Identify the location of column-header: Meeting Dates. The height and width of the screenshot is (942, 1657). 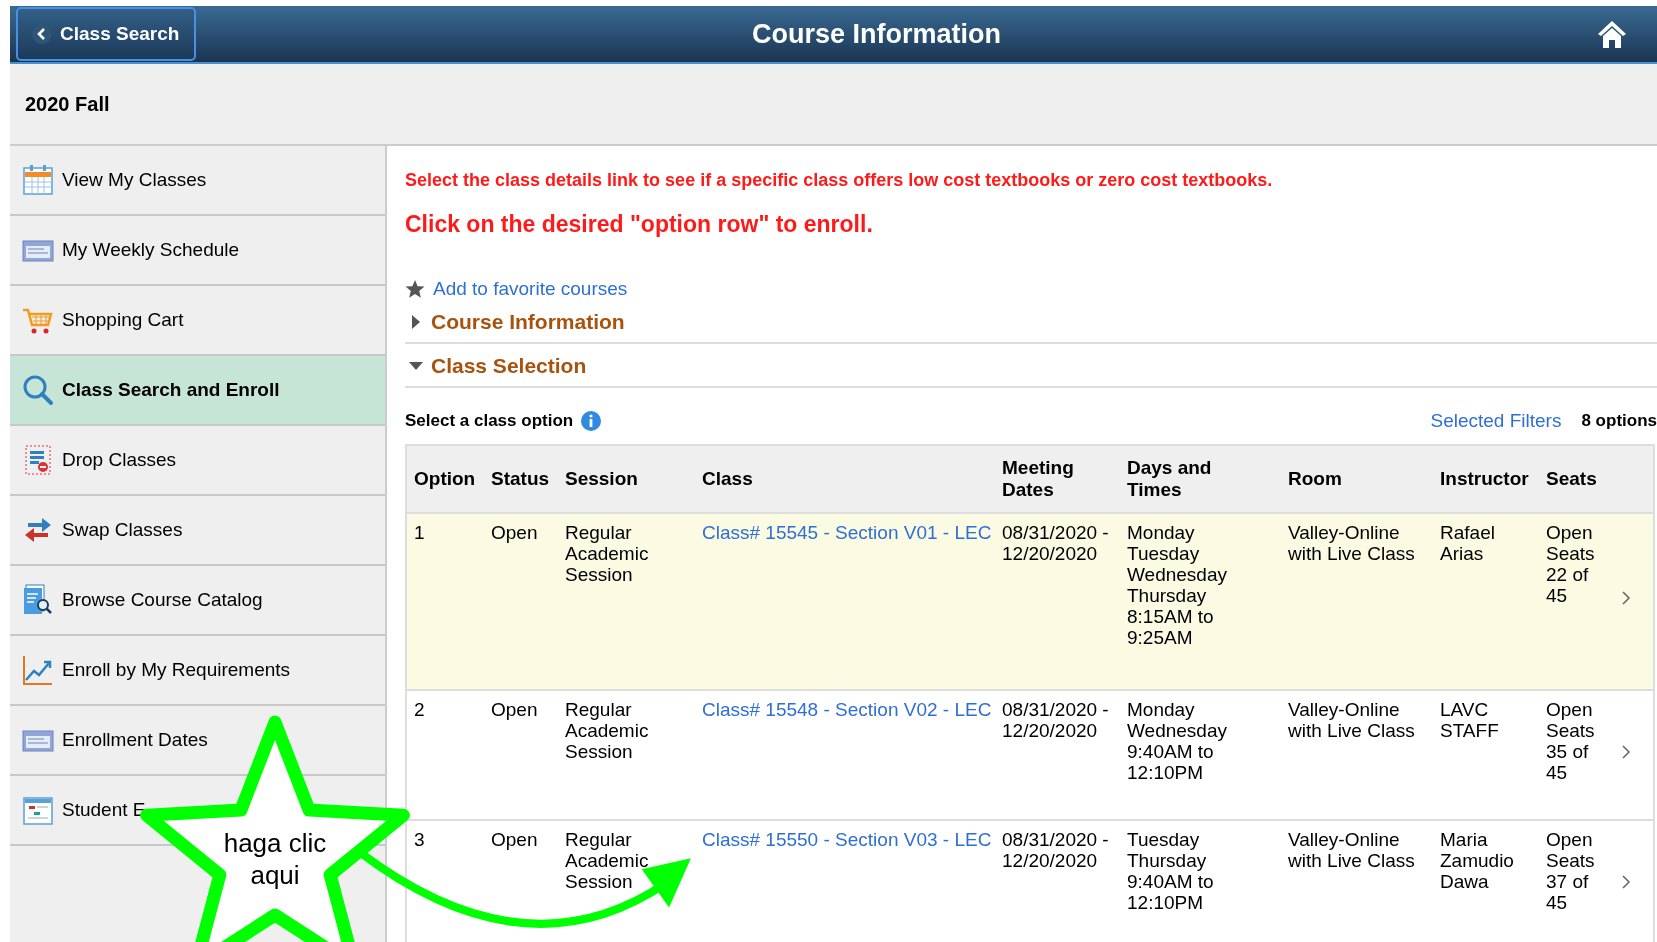
(1057, 479).